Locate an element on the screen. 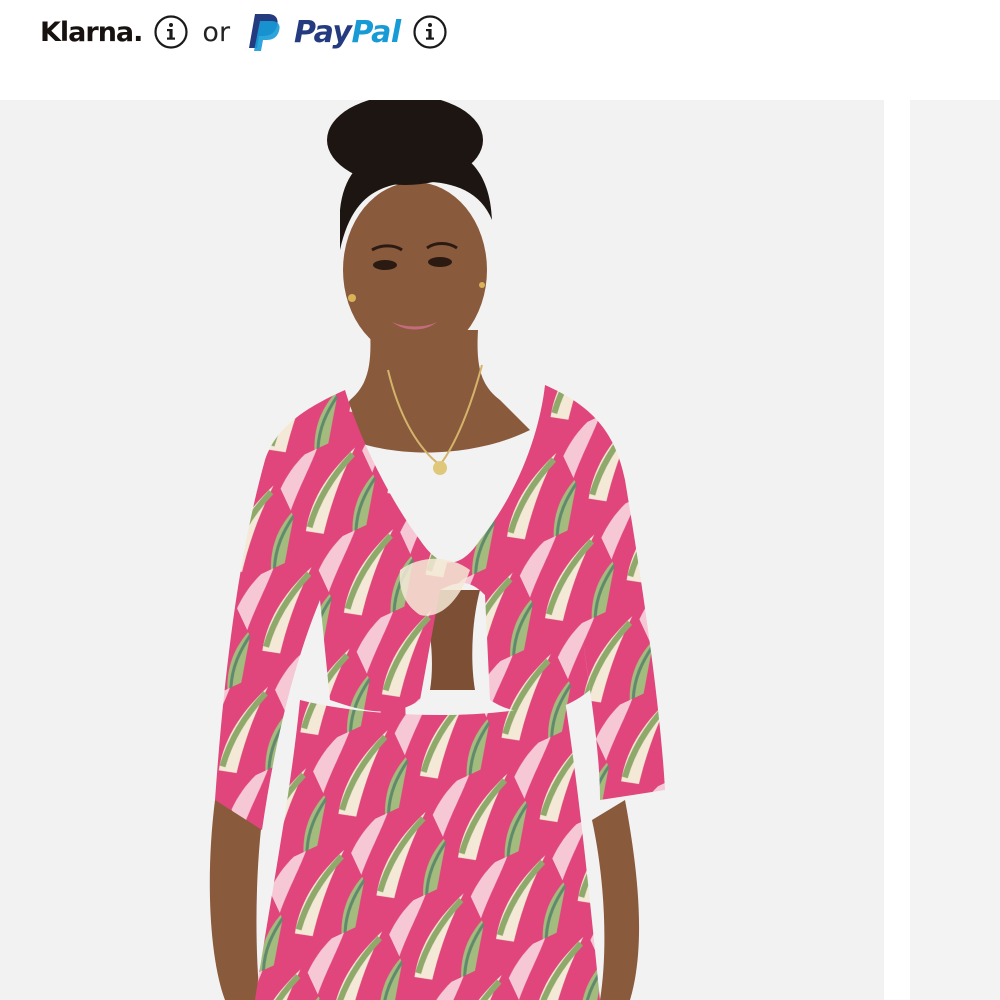  next-product-image-peek is located at coordinates (955, 550).